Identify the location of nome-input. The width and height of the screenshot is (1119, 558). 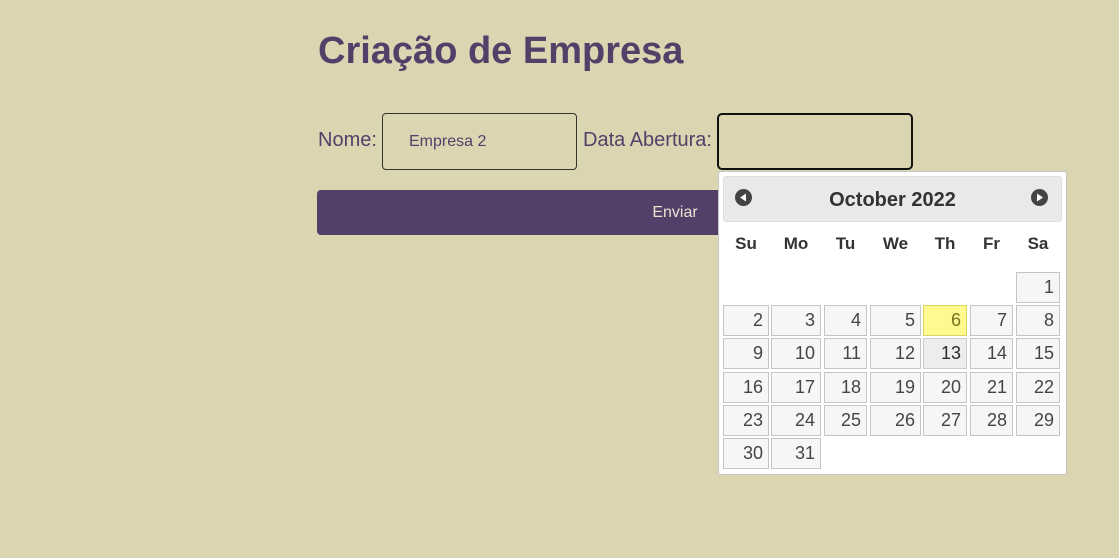
(479, 141).